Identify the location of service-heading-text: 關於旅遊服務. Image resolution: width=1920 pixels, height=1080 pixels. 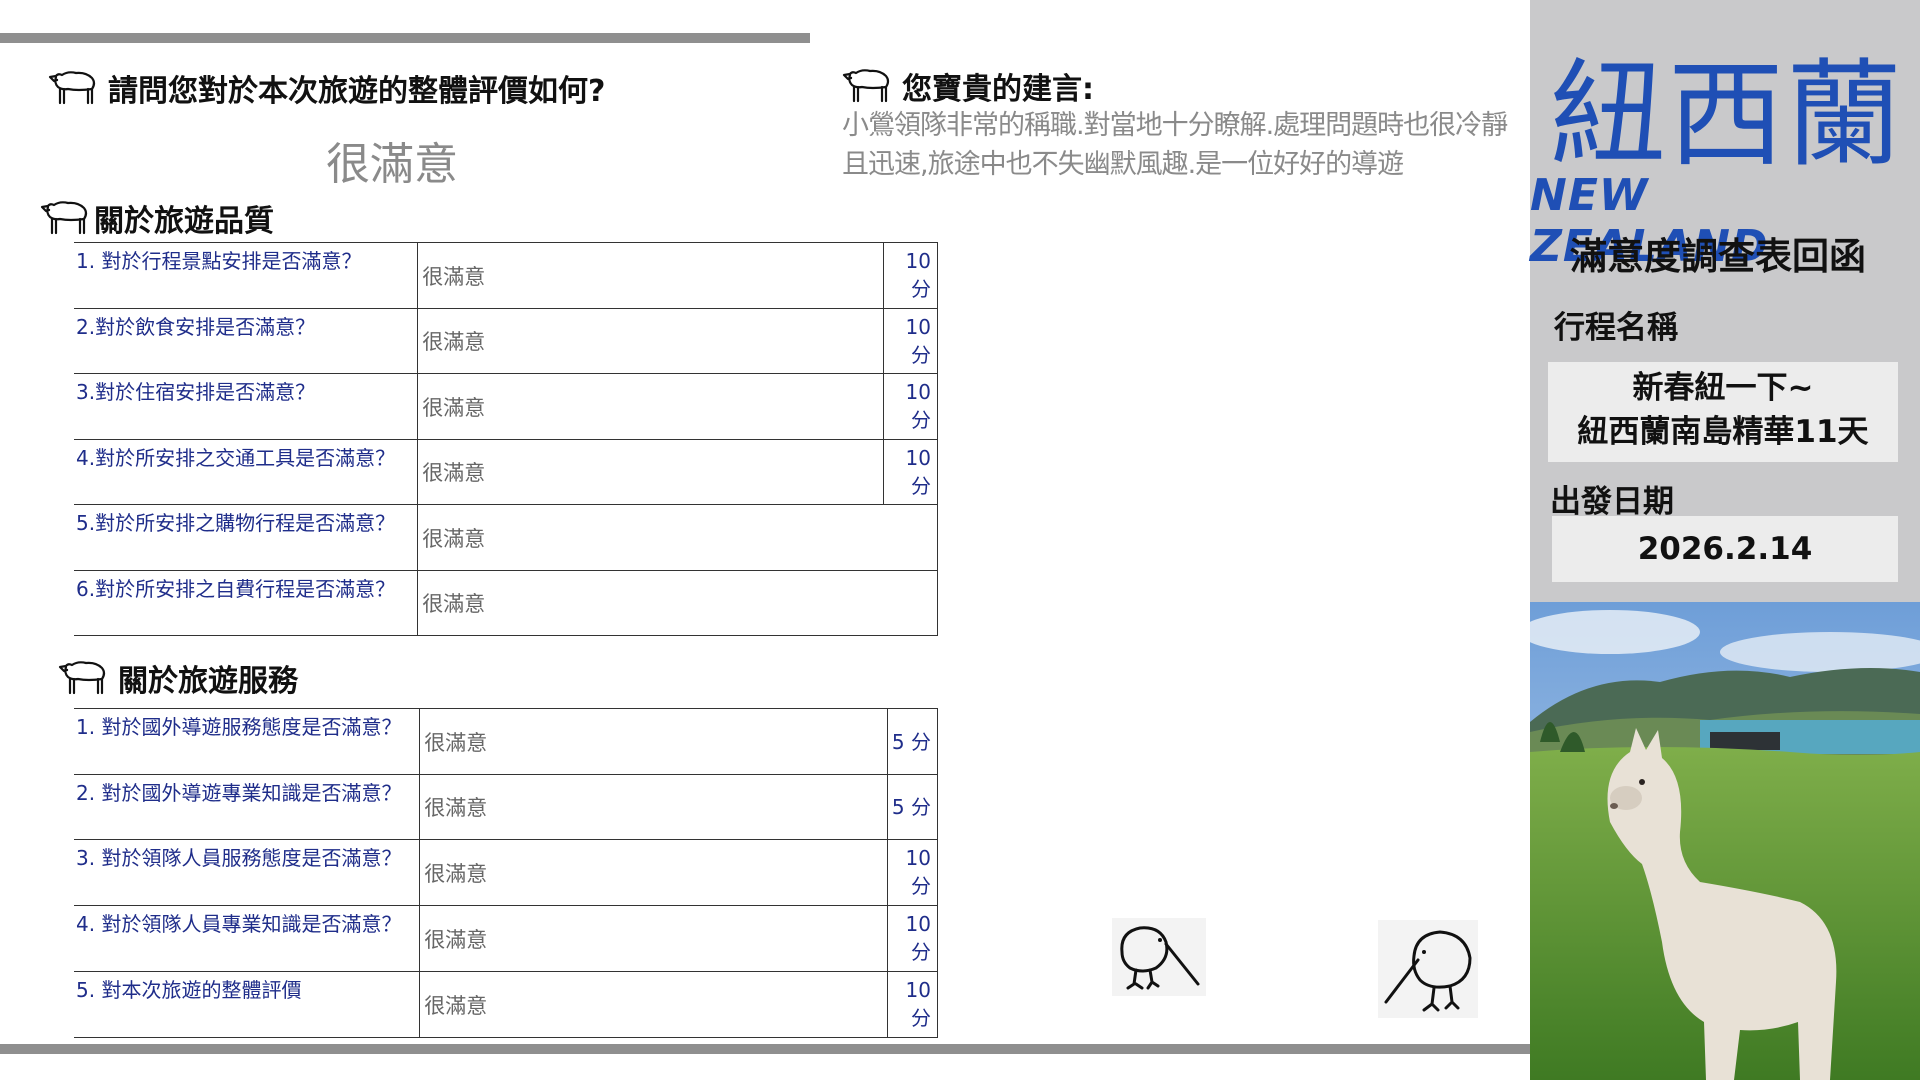
(208, 681).